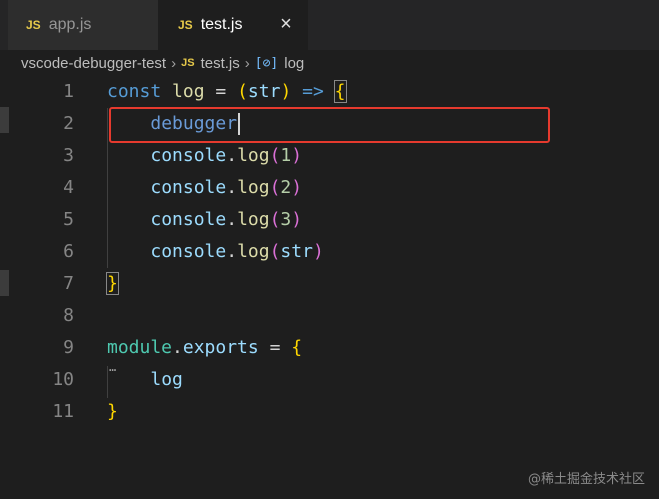 This screenshot has height=499, width=659. I want to click on code-text: console.log(3), so click(226, 219).